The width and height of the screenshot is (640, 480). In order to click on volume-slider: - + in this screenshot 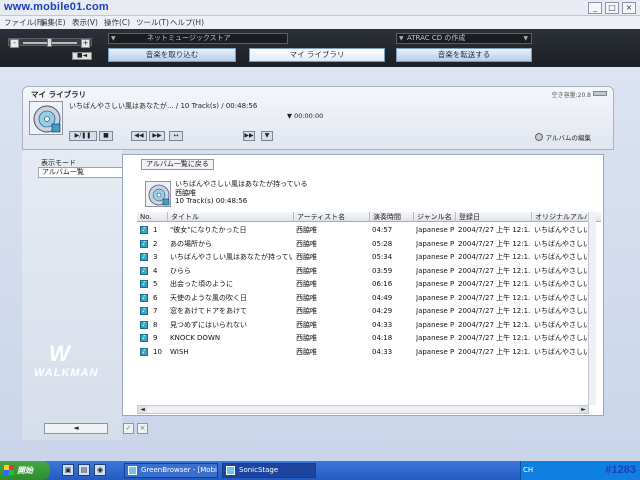, I will do `click(50, 43)`.